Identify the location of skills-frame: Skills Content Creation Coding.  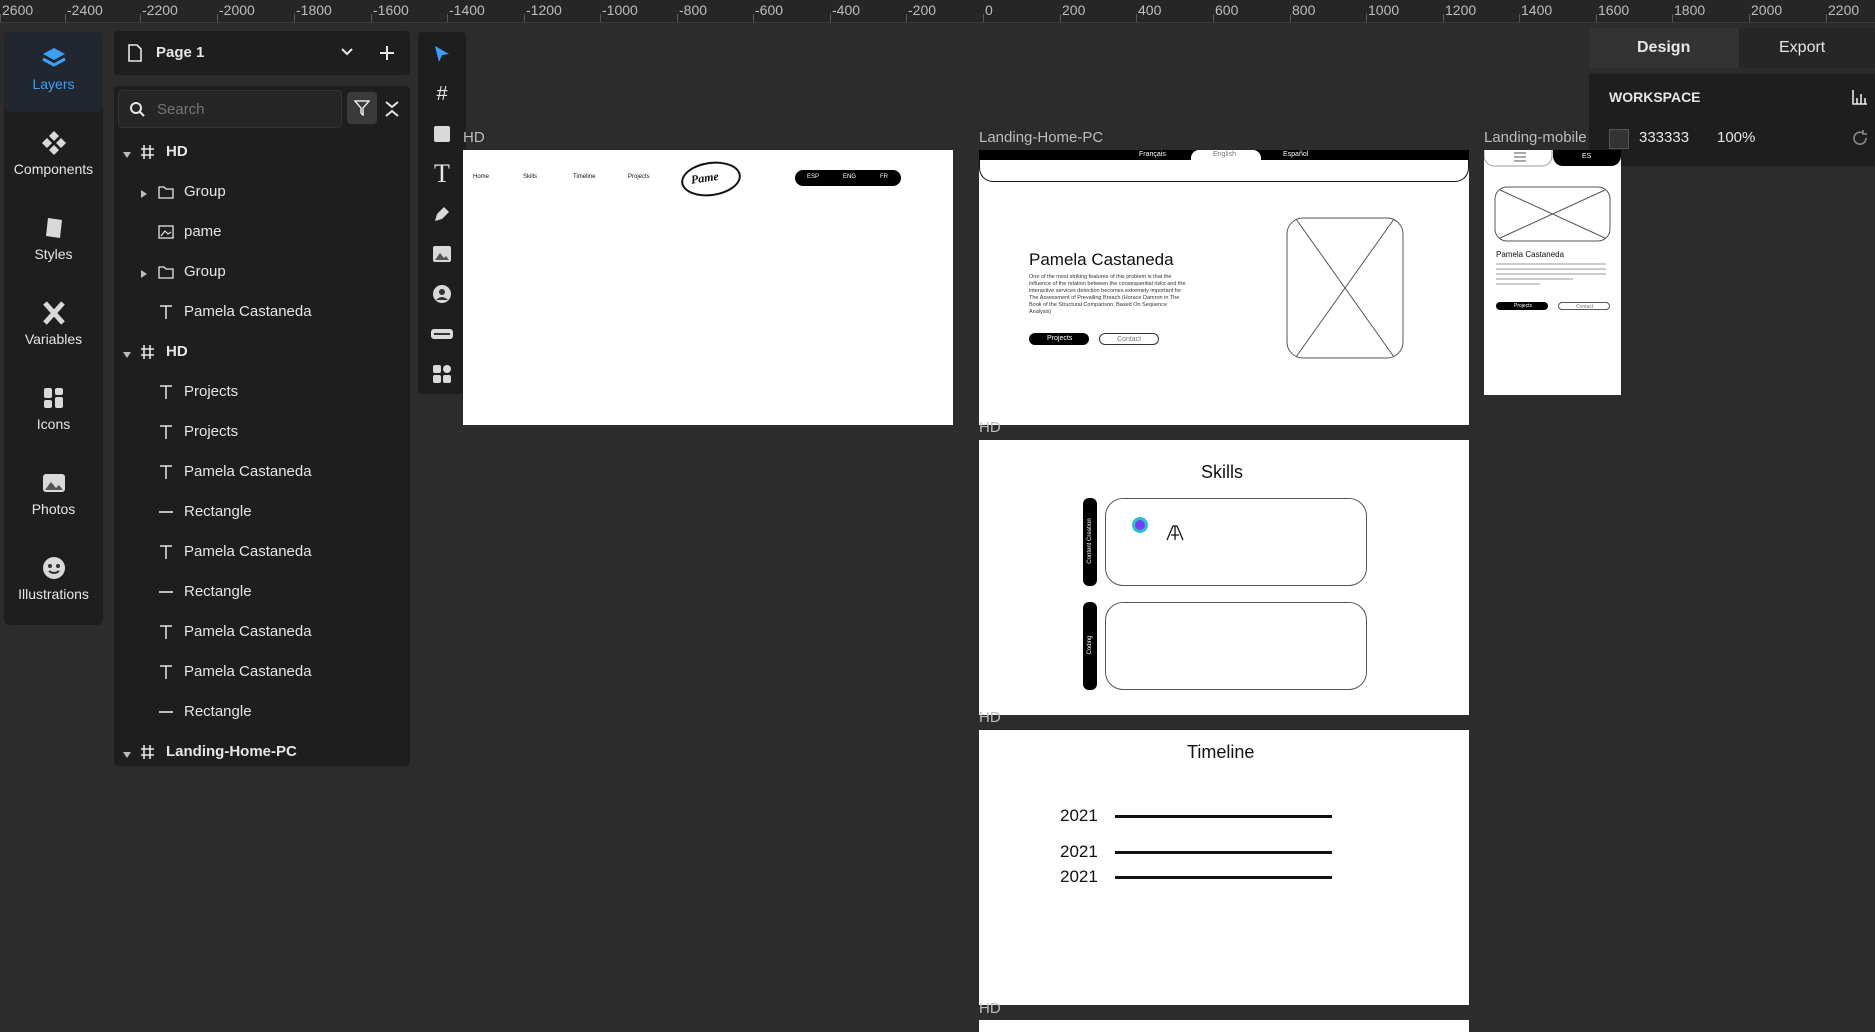
(1224, 577).